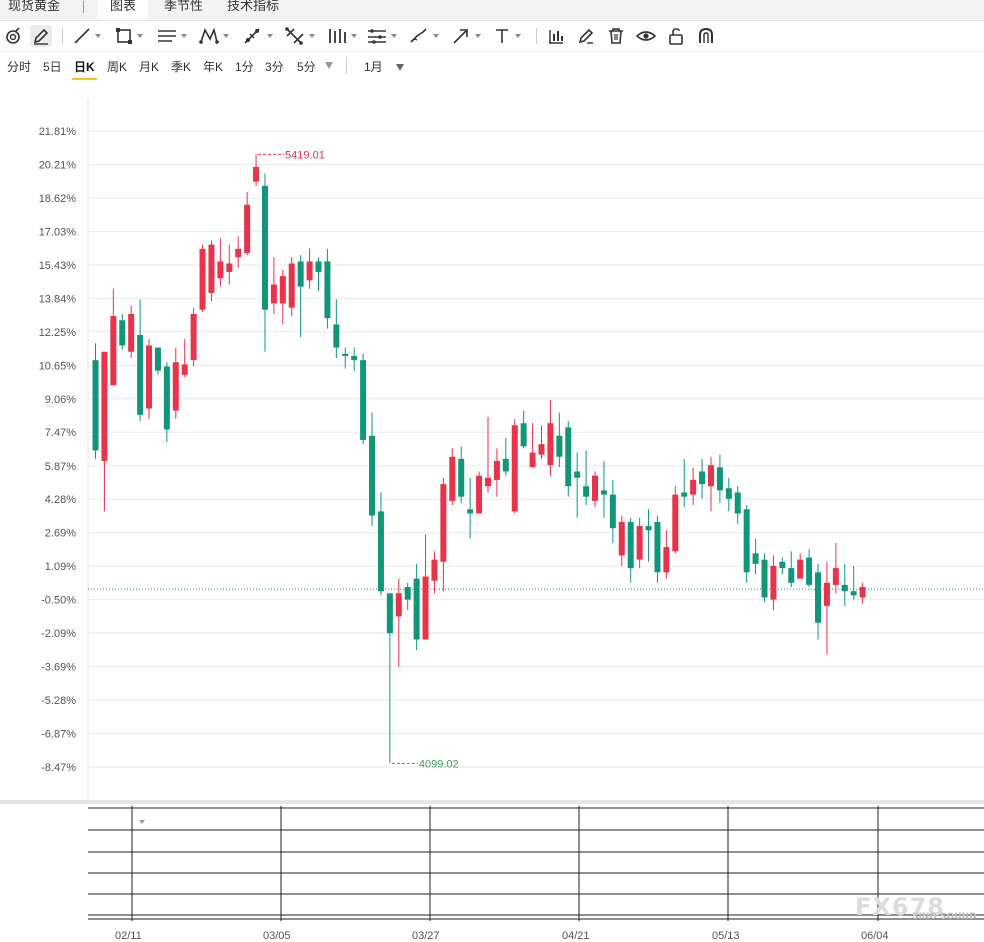 This screenshot has height=942, width=984. What do you see at coordinates (616, 36) in the screenshot?
I see `trash-icon` at bounding box center [616, 36].